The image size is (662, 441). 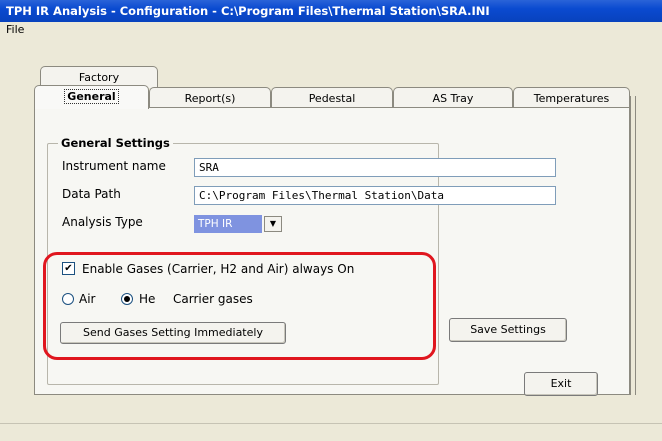 I want to click on tab-reports: Report(s), so click(x=210, y=98).